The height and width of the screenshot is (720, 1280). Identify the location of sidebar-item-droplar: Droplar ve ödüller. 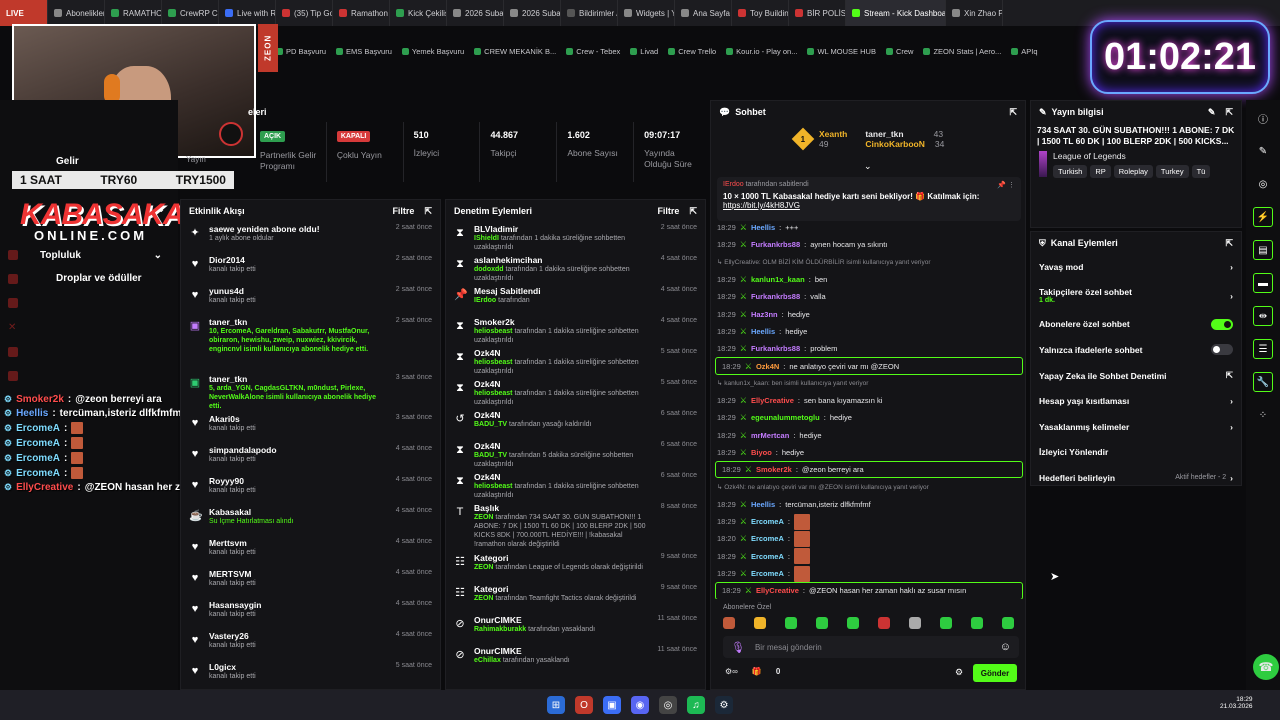
(97, 278).